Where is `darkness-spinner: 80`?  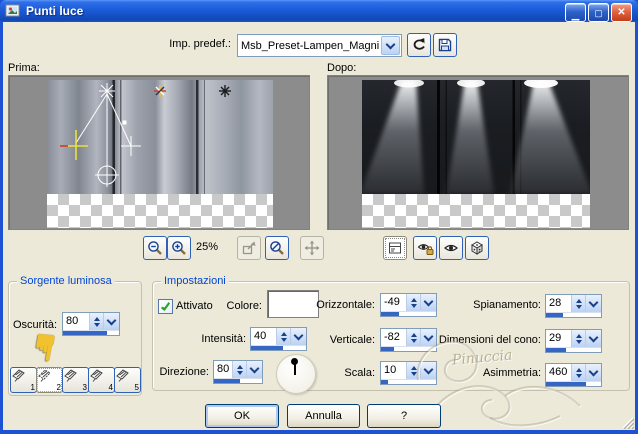 darkness-spinner: 80 is located at coordinates (91, 324).